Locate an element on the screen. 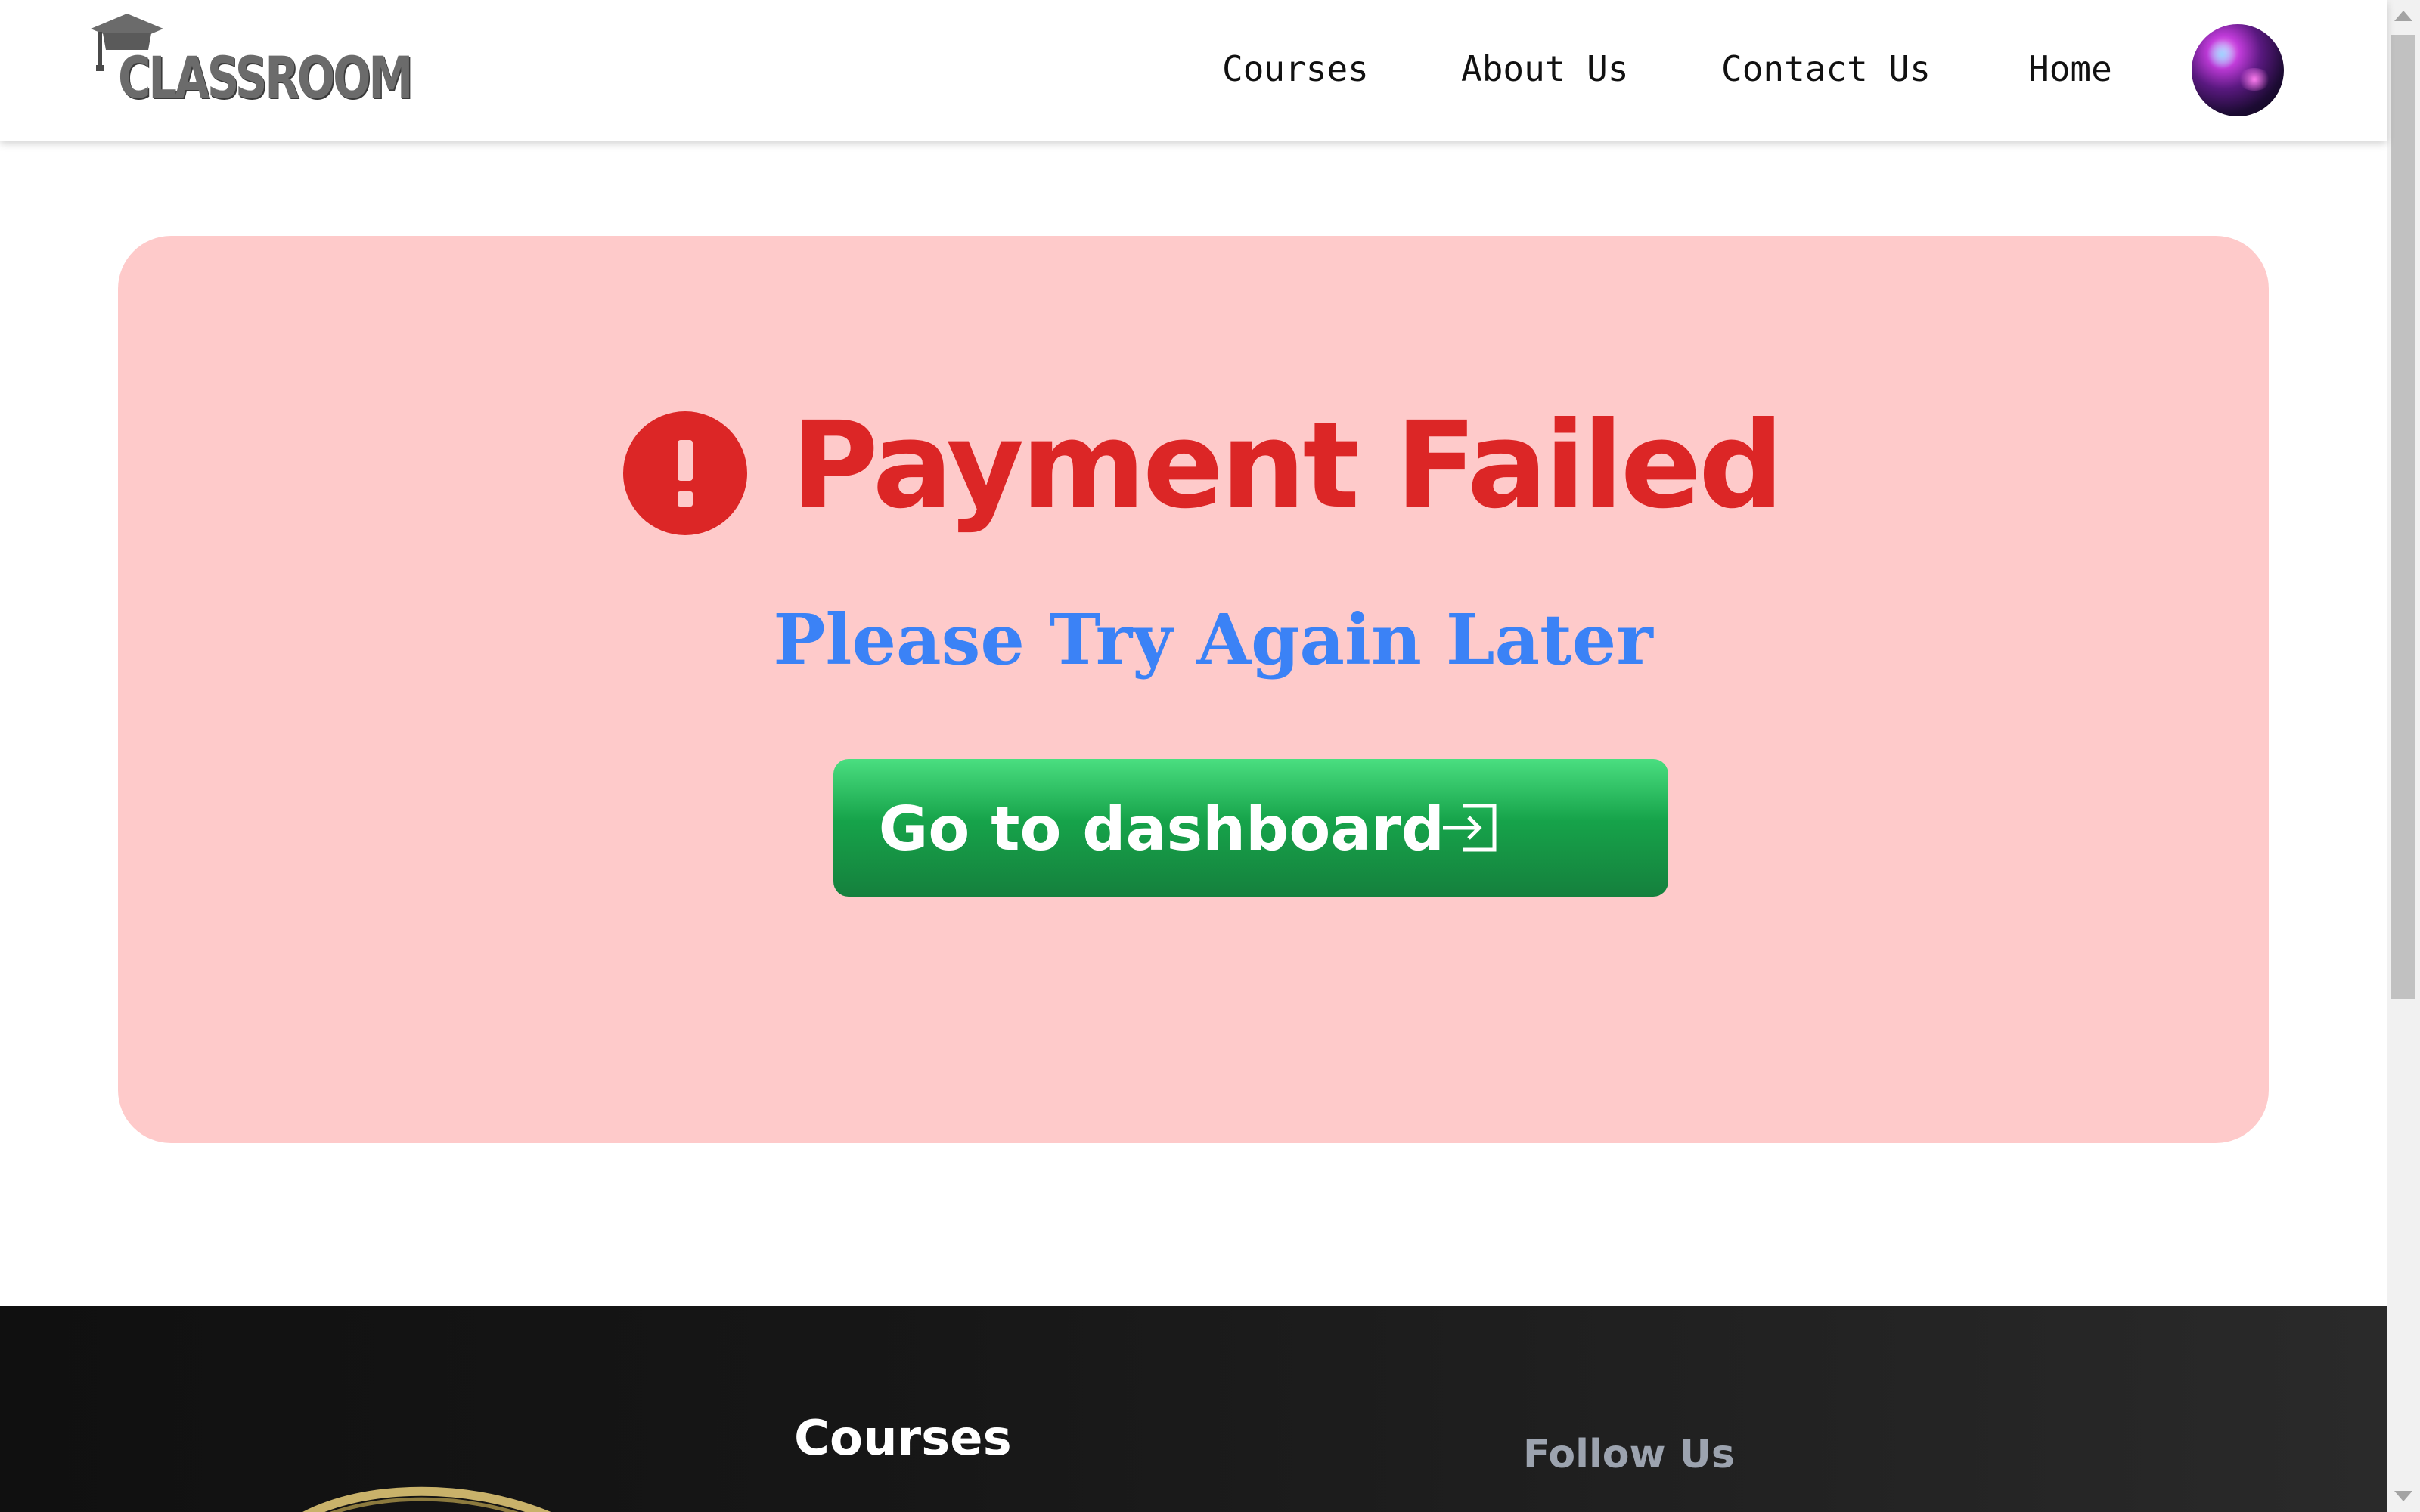  scroll-up-arrow-icon is located at coordinates (2403, 16).